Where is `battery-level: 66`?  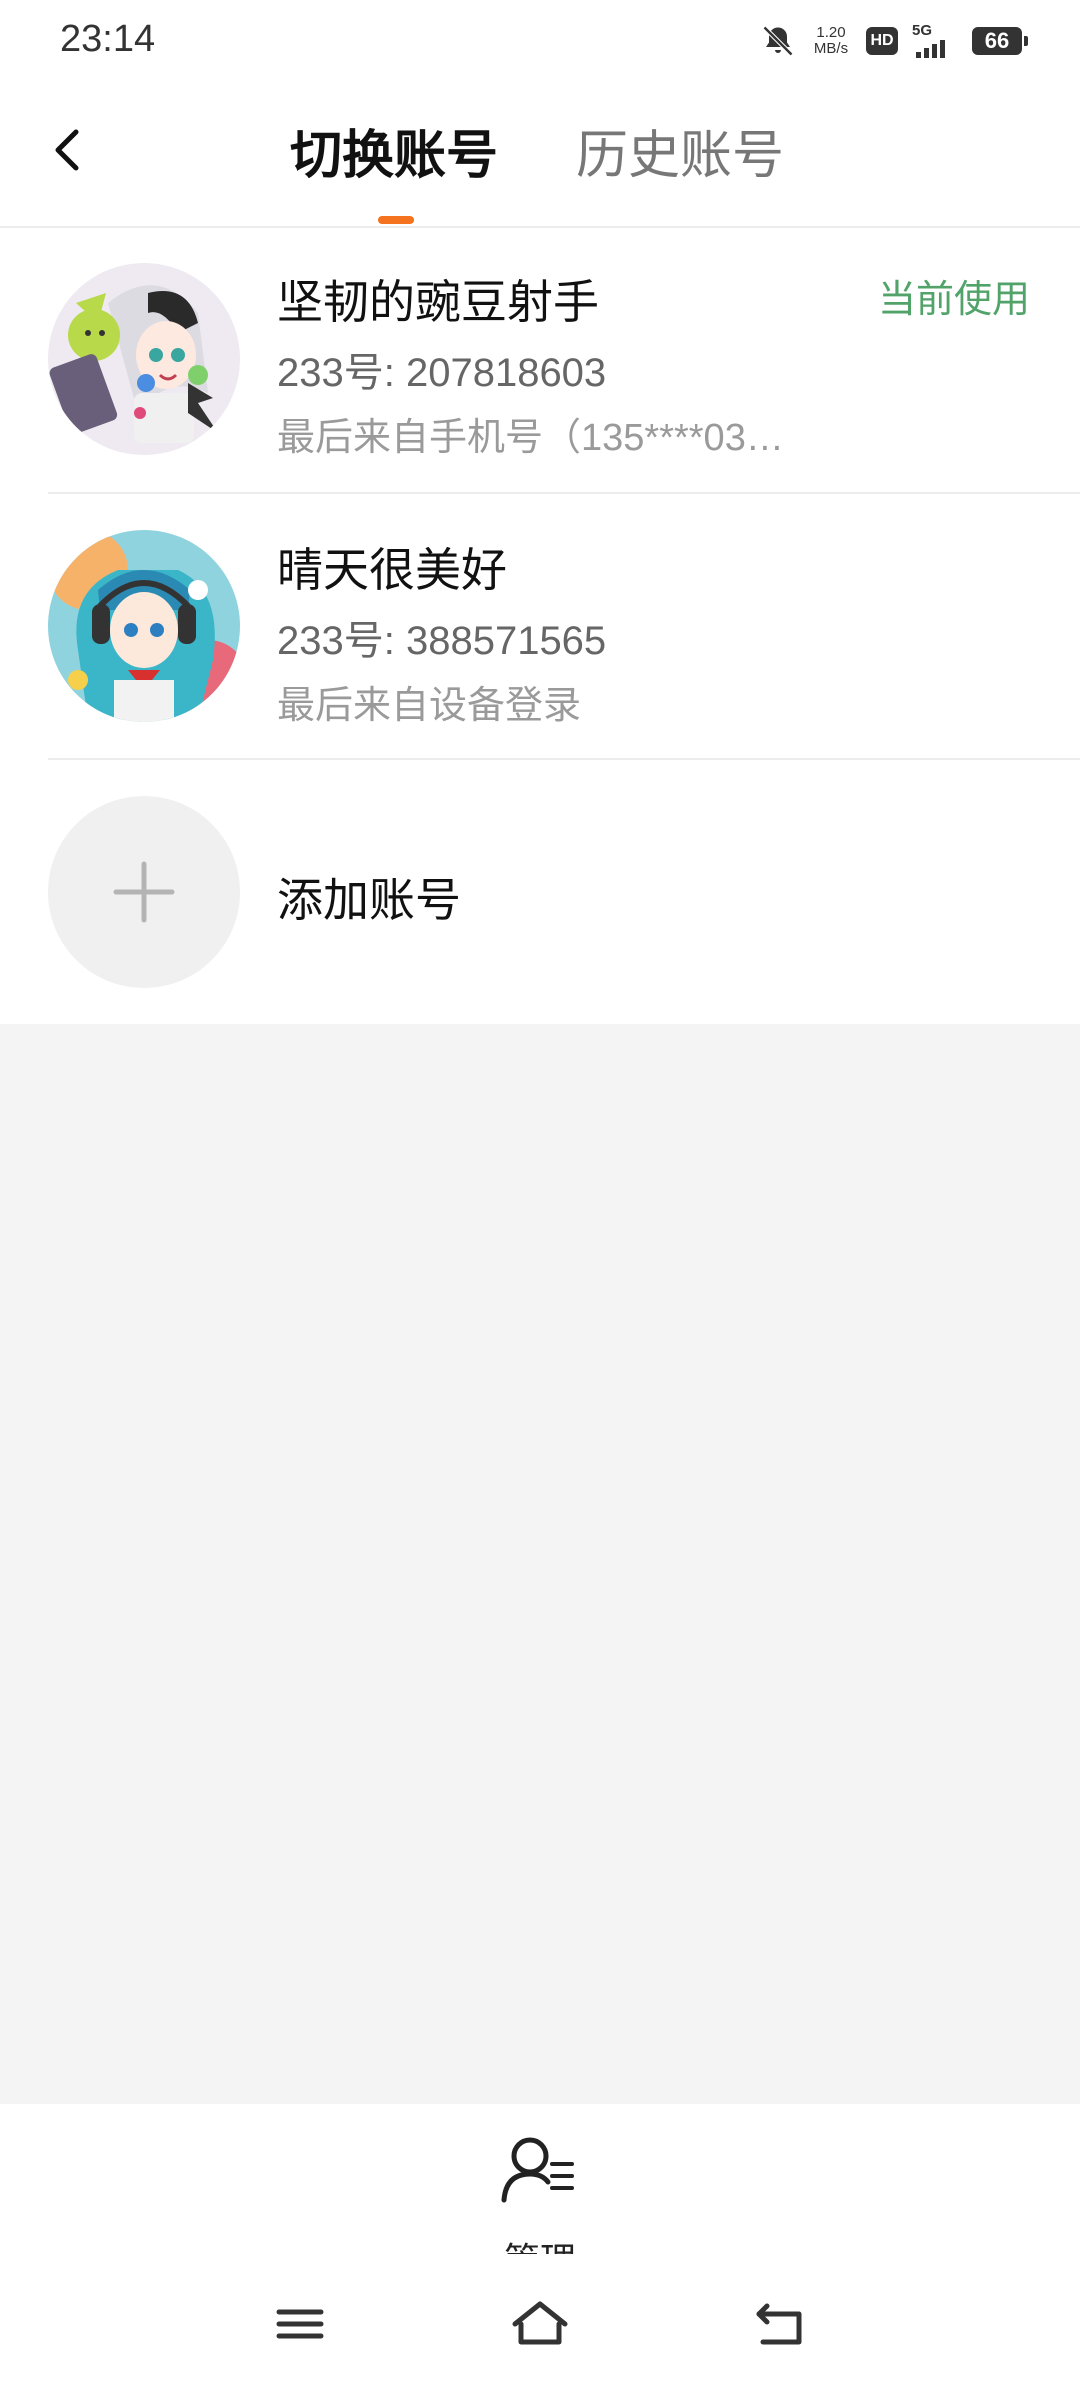 battery-level: 66 is located at coordinates (997, 40).